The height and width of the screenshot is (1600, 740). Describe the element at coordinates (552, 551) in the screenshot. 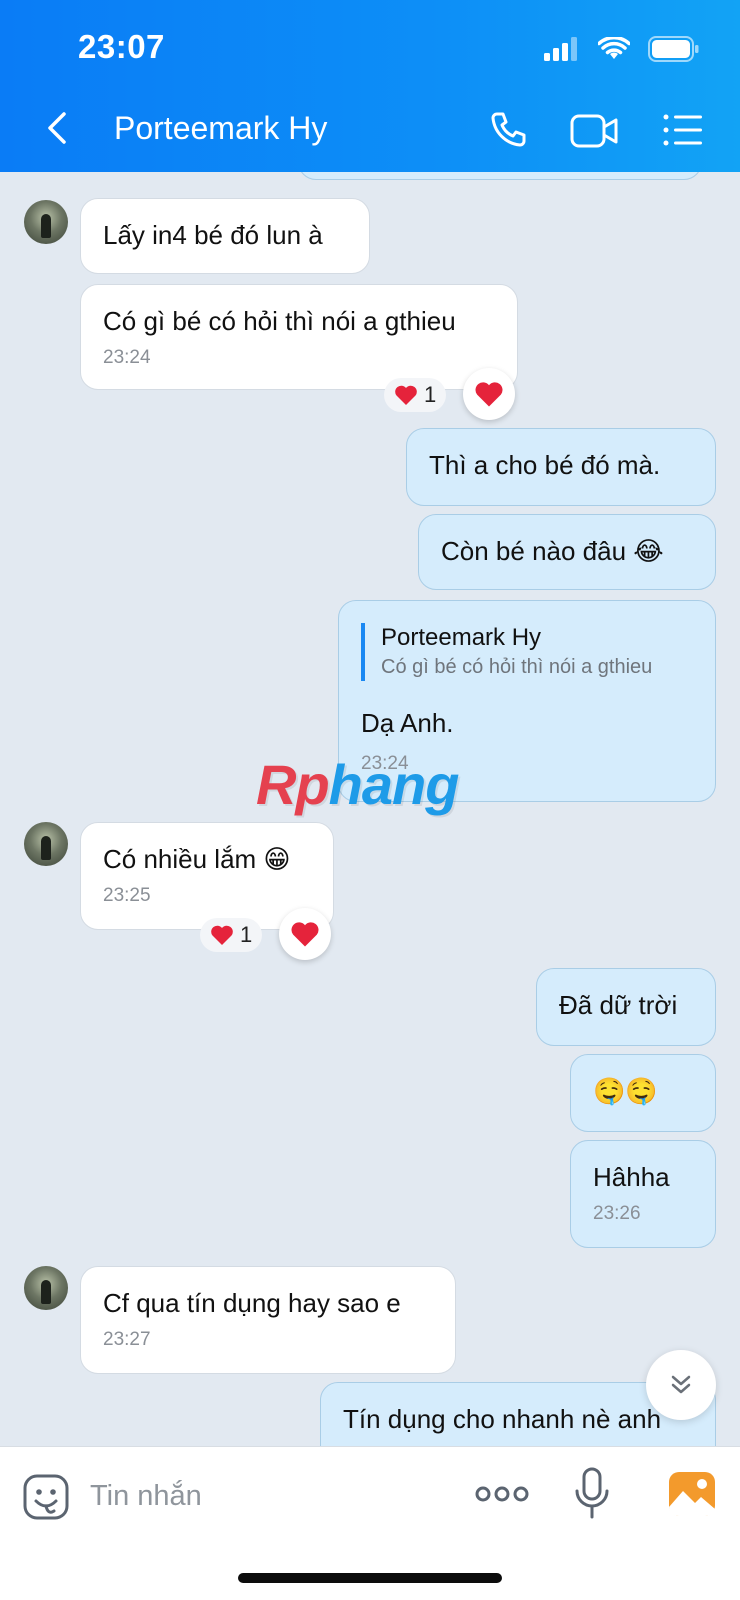

I see `message-text: Còn bé nào đâu 😂` at that location.